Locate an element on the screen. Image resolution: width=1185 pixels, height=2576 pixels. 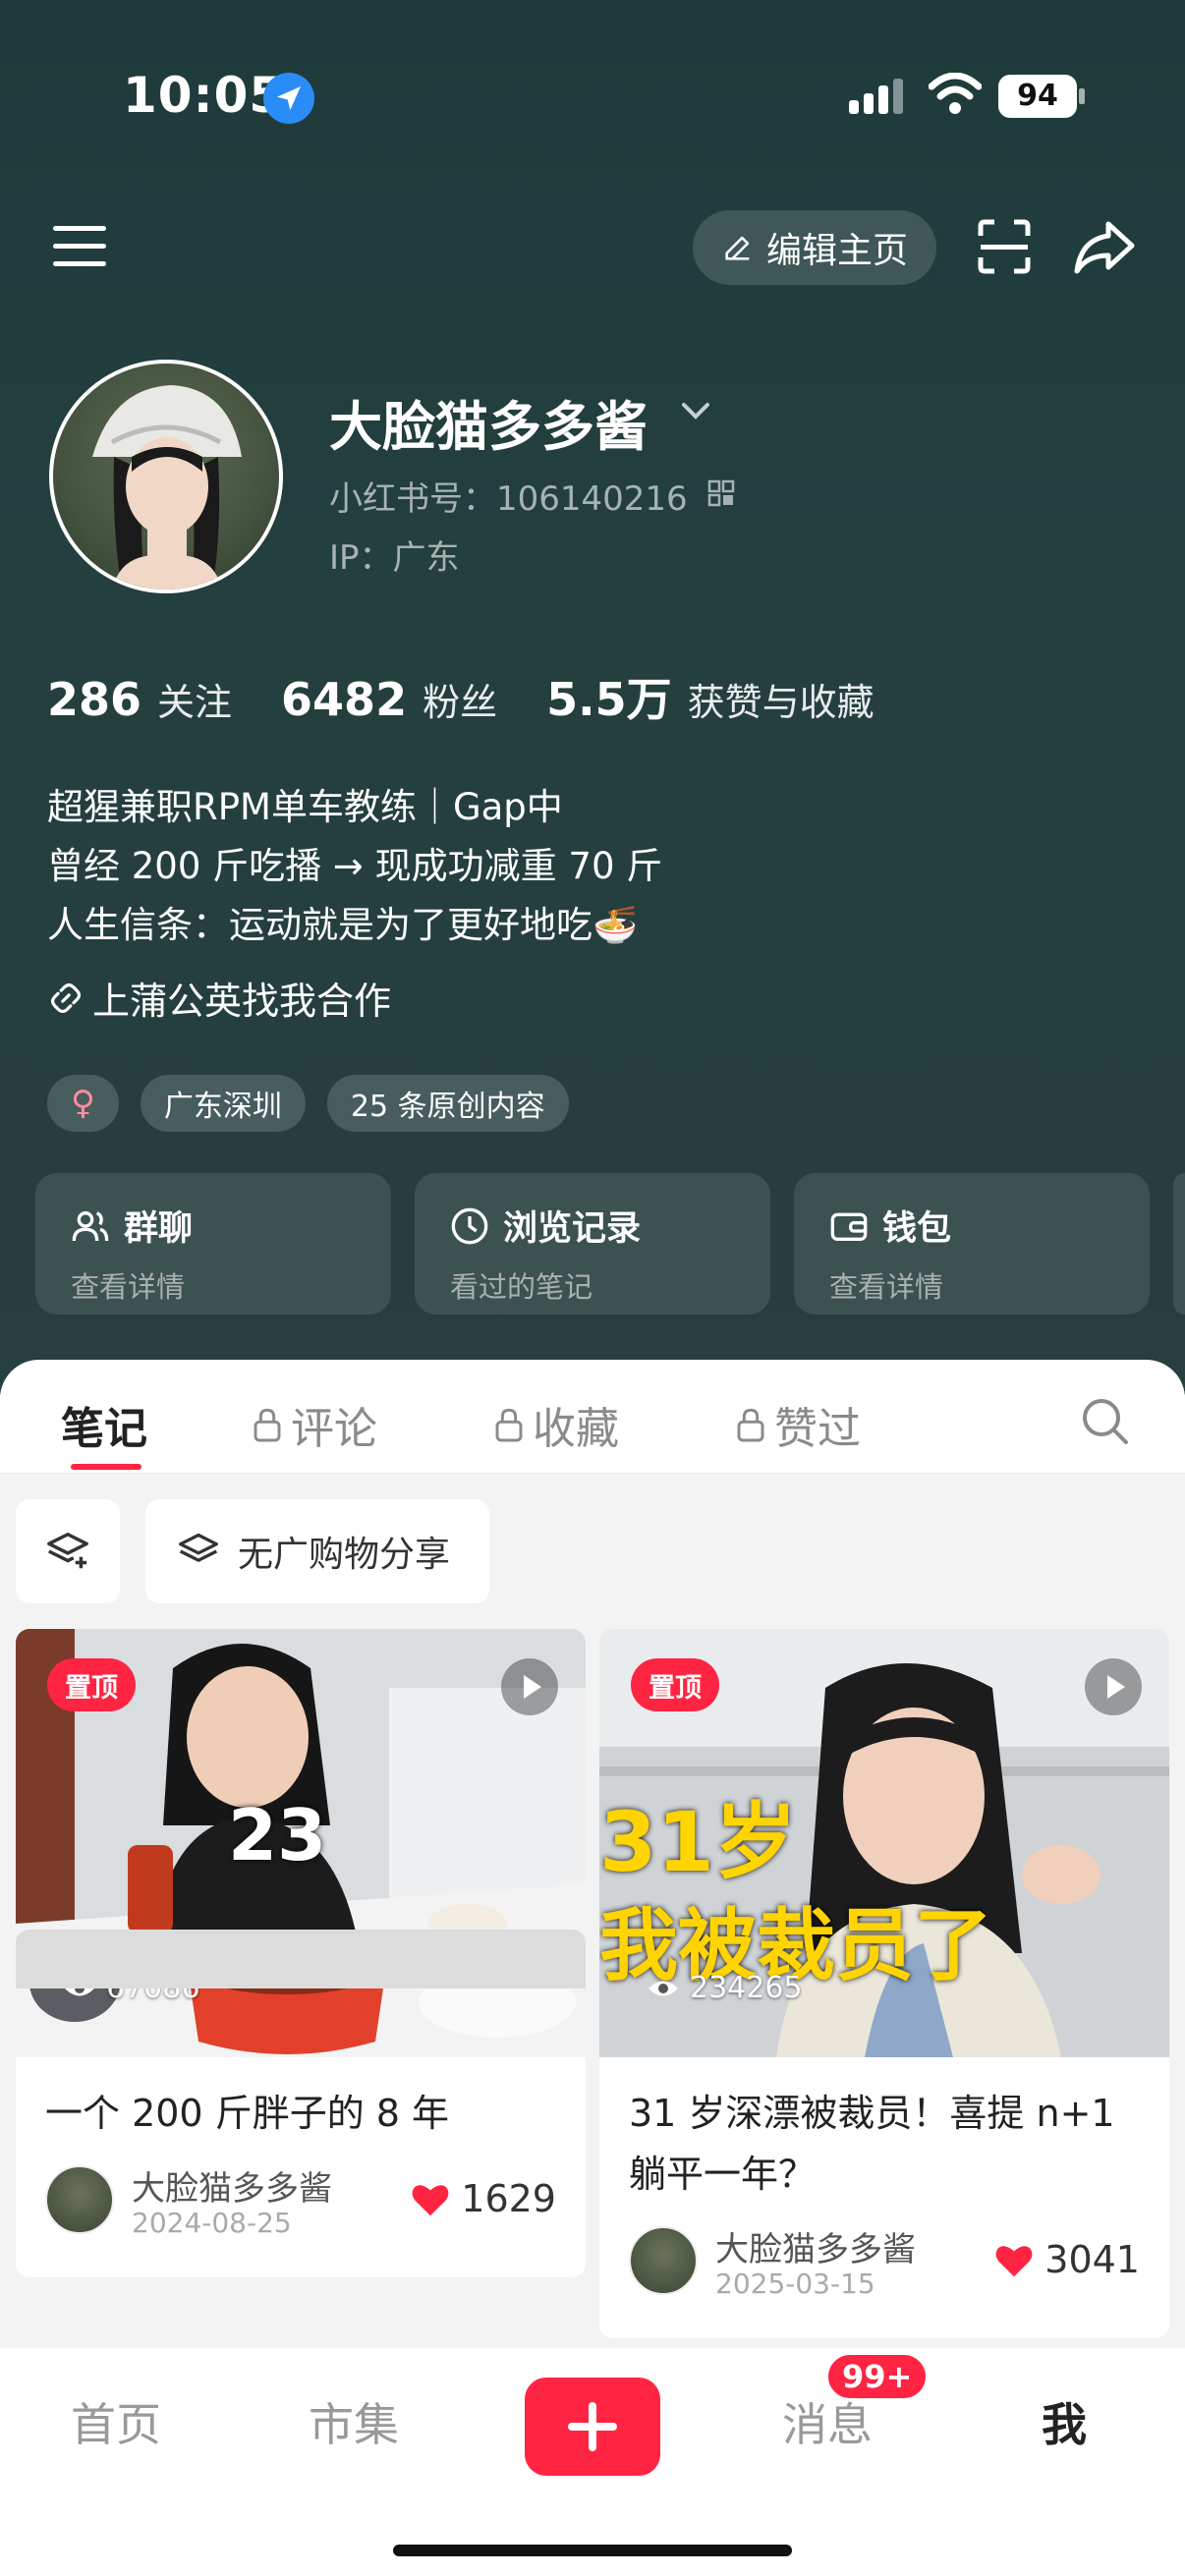
qr-code-icon is located at coordinates (721, 493).